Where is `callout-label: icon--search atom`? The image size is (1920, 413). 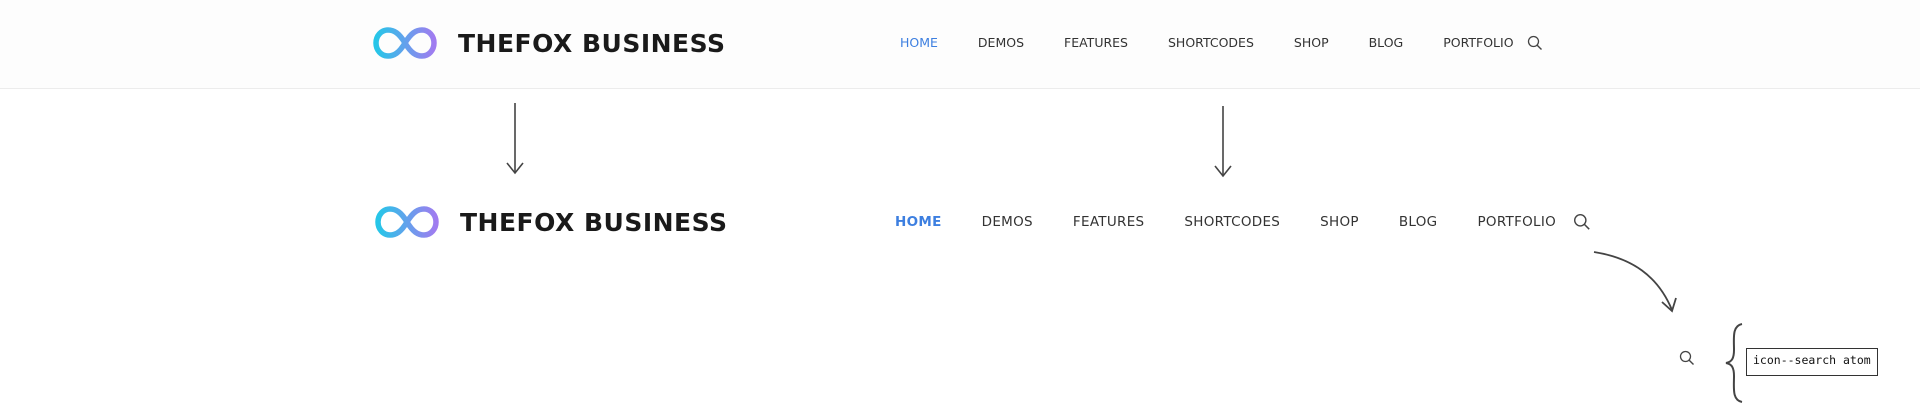 callout-label: icon--search atom is located at coordinates (1812, 362).